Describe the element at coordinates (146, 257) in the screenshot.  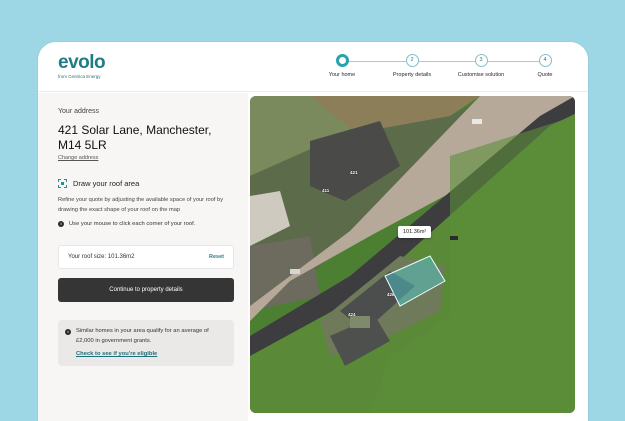
I see `roof-size-box: Your roof size: 101.36m2 Reset` at that location.